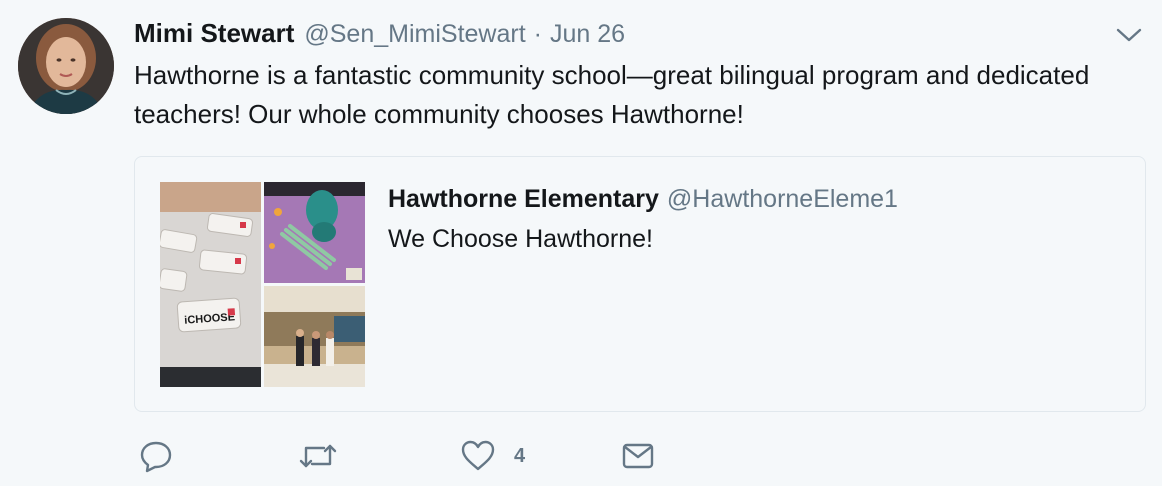 This screenshot has height=486, width=1162. I want to click on author-avatar, so click(66, 66).